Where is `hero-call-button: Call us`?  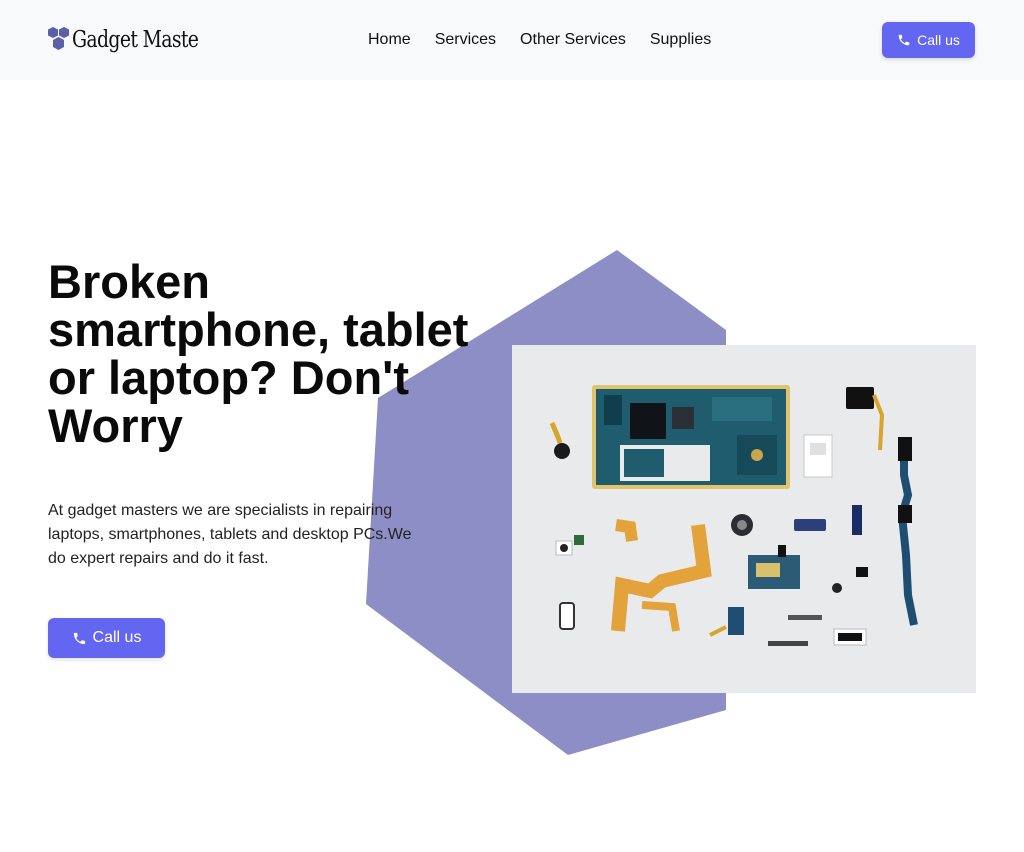 hero-call-button: Call us is located at coordinates (106, 638).